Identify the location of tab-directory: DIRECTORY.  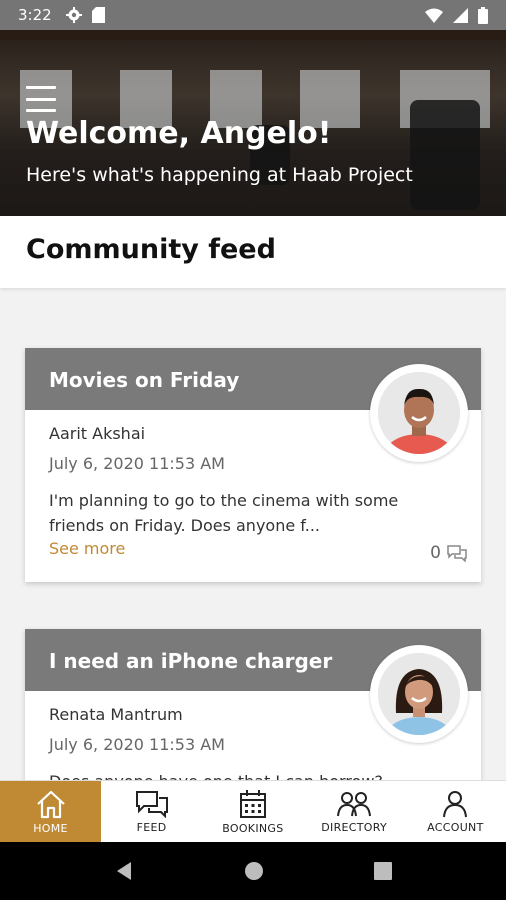
(354, 811).